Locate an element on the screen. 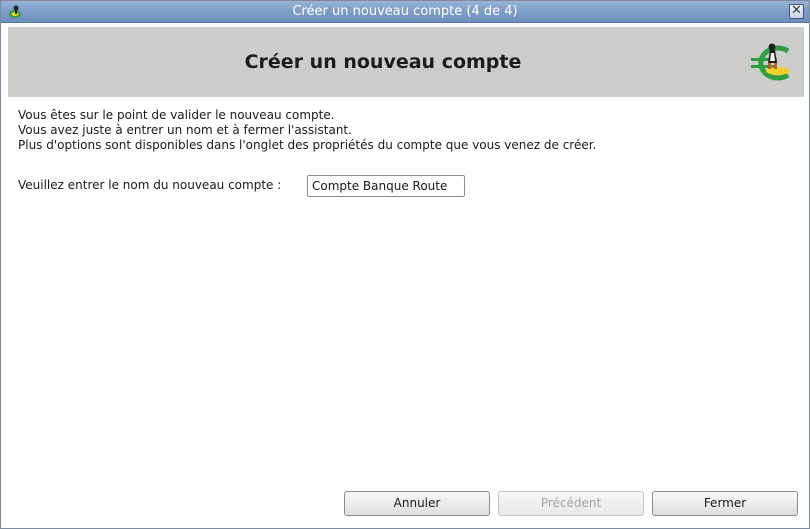  page-title: Créer un nouveau compte is located at coordinates (383, 62).